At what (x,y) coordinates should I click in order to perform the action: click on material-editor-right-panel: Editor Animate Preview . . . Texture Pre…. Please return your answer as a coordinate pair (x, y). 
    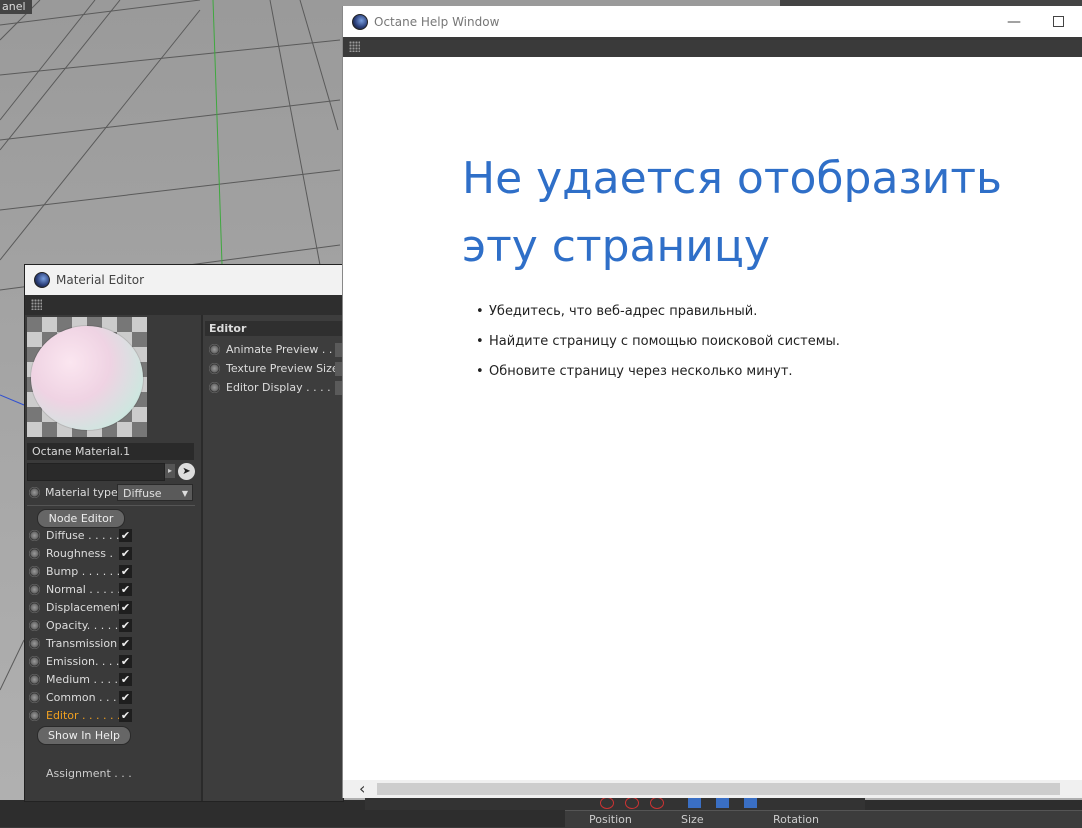
    Looking at the image, I should click on (275, 558).